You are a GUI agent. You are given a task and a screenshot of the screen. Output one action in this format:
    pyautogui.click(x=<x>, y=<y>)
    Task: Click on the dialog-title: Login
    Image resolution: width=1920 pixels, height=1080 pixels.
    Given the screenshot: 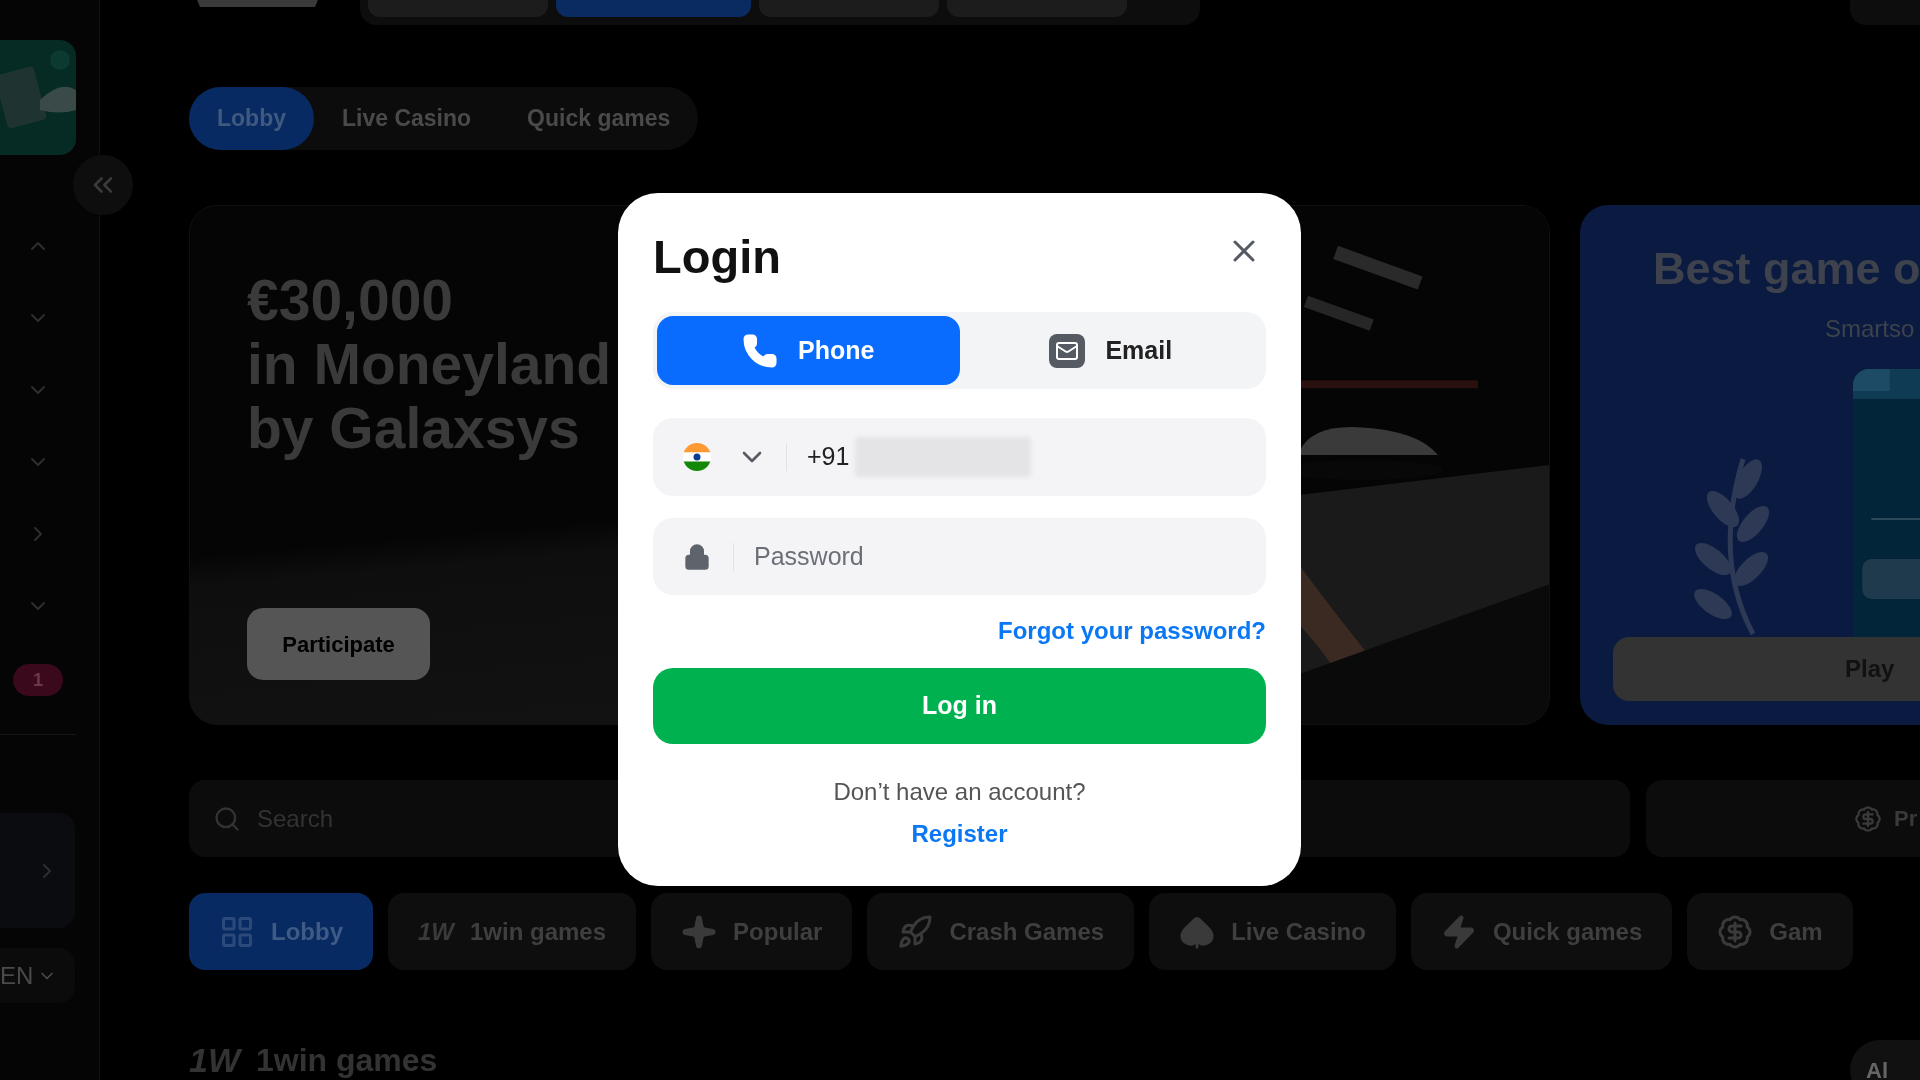 What is the action you would take?
    pyautogui.click(x=717, y=257)
    